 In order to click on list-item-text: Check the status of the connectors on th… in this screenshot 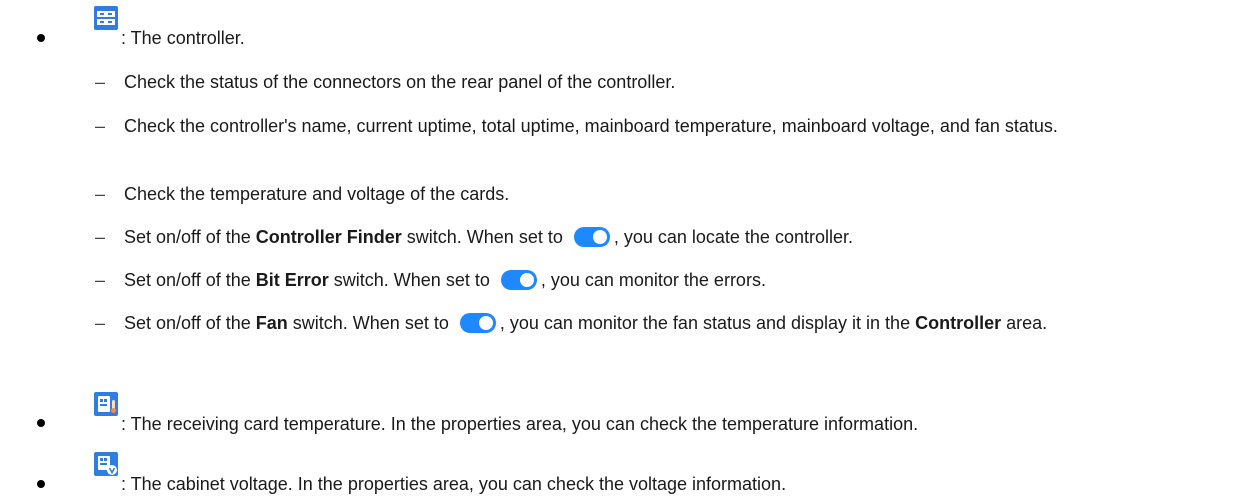, I will do `click(400, 82)`.